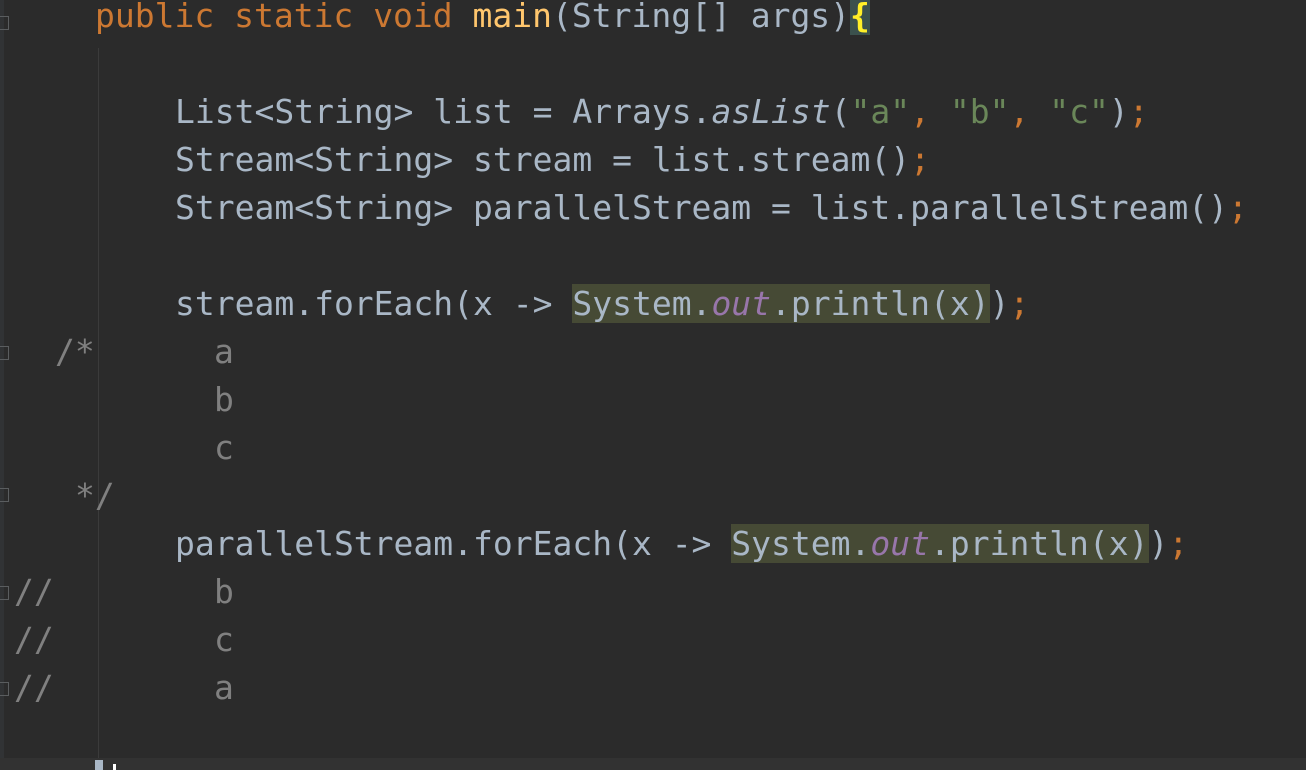  I want to click on keyword-static: static, so click(294, 17).